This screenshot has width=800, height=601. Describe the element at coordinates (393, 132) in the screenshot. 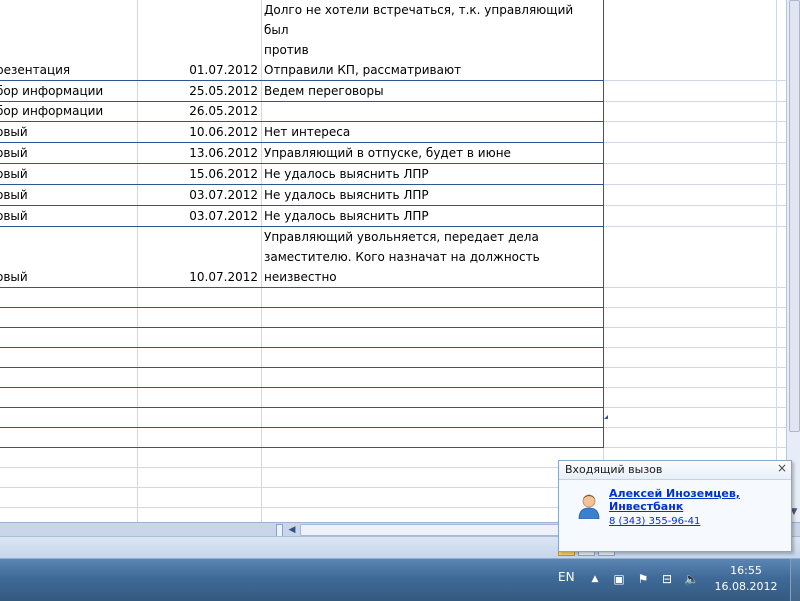

I see `table-row: овый 10.06.2012 Нет интереса` at that location.